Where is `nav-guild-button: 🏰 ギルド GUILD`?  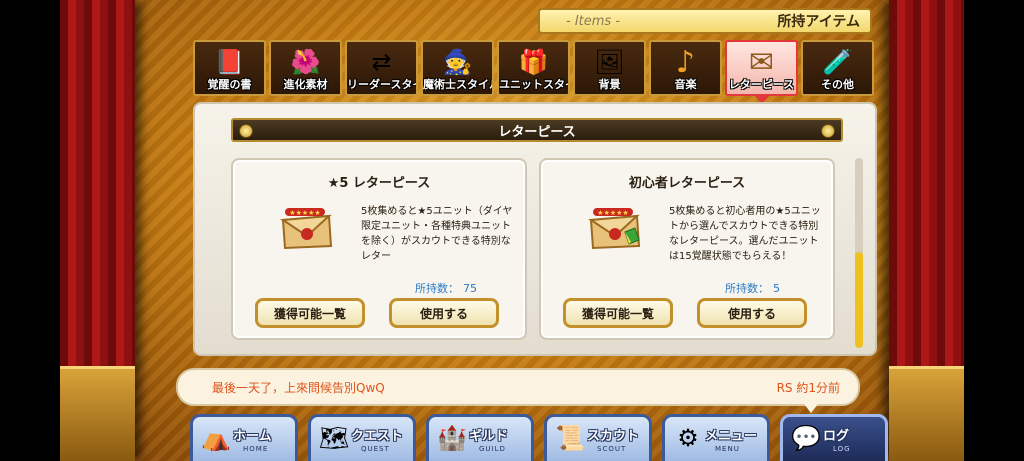 nav-guild-button: 🏰 ギルド GUILD is located at coordinates (480, 437).